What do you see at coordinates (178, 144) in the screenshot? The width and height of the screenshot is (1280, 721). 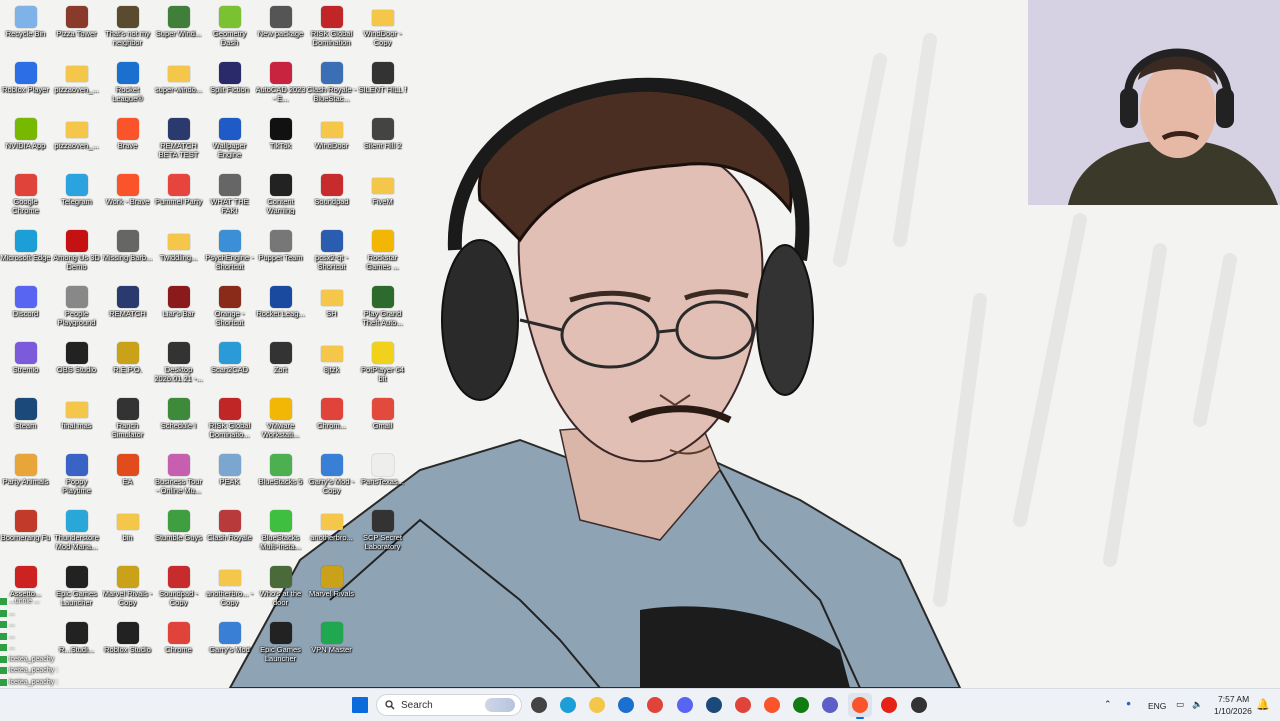 I see `desktop-shortcut: REMATCH BETA TEST` at bounding box center [178, 144].